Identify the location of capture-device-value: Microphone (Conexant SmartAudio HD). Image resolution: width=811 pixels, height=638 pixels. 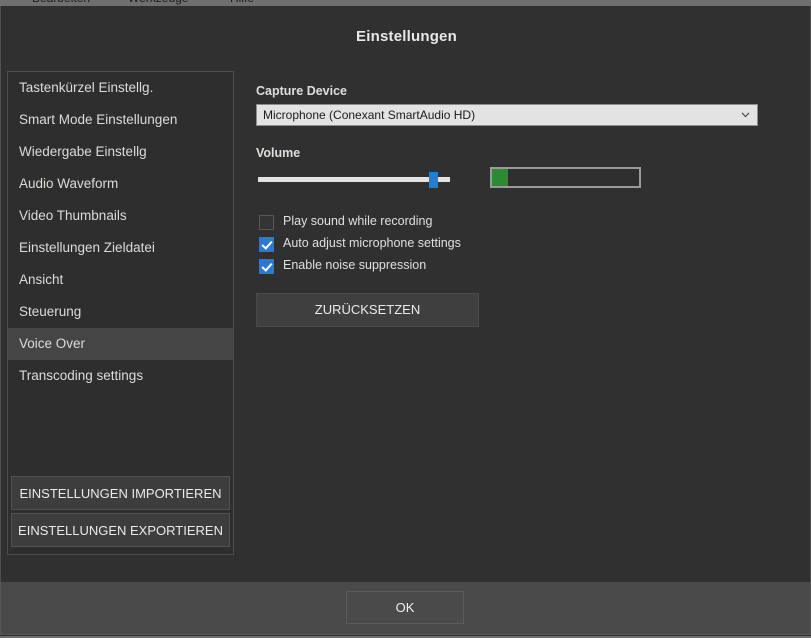
(369, 115).